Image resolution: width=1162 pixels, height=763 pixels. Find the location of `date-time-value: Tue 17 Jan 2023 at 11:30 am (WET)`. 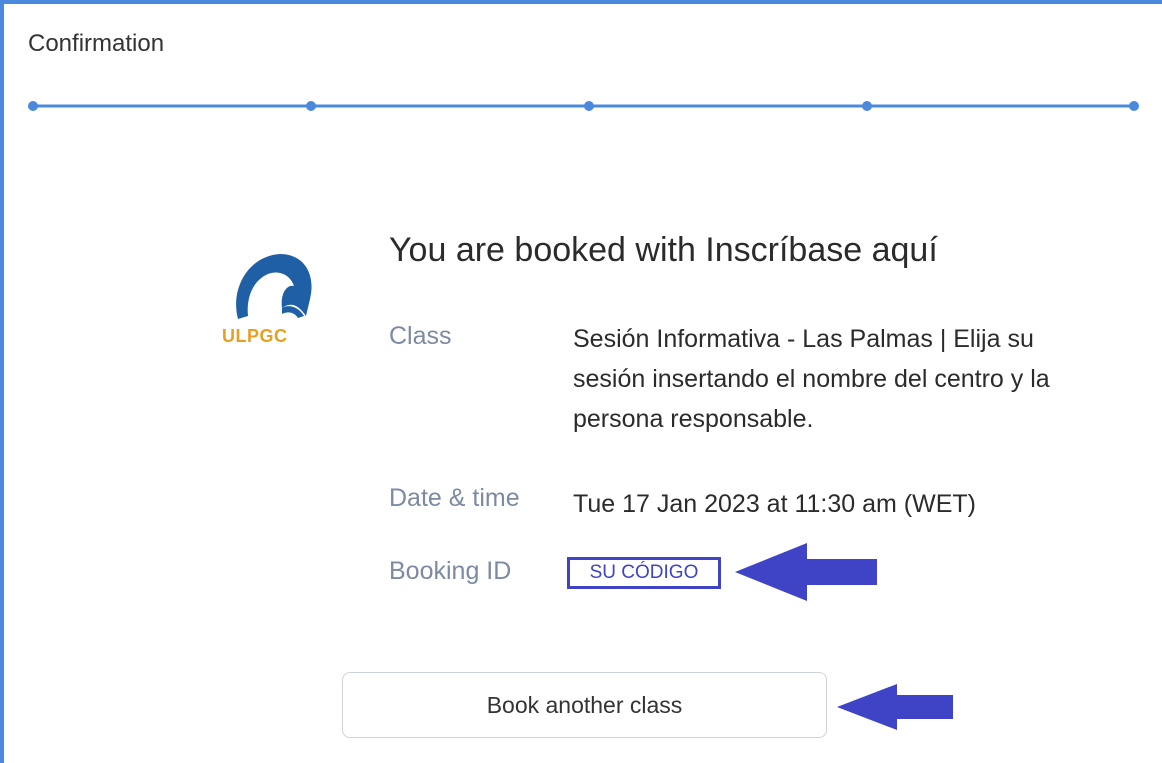

date-time-value: Tue 17 Jan 2023 at 11:30 am (WET) is located at coordinates (774, 504).